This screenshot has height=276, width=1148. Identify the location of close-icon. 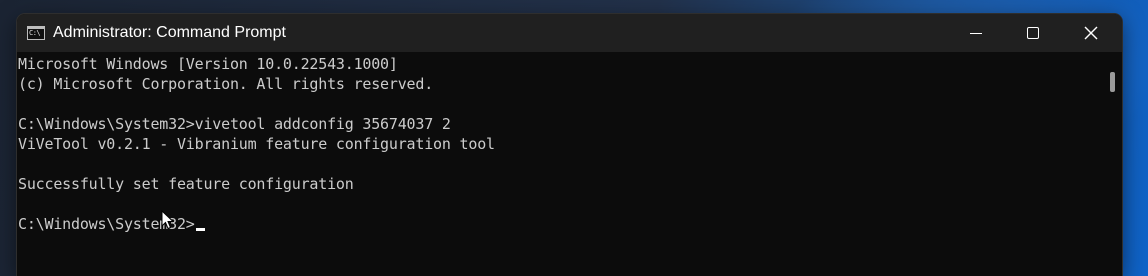
(1091, 33).